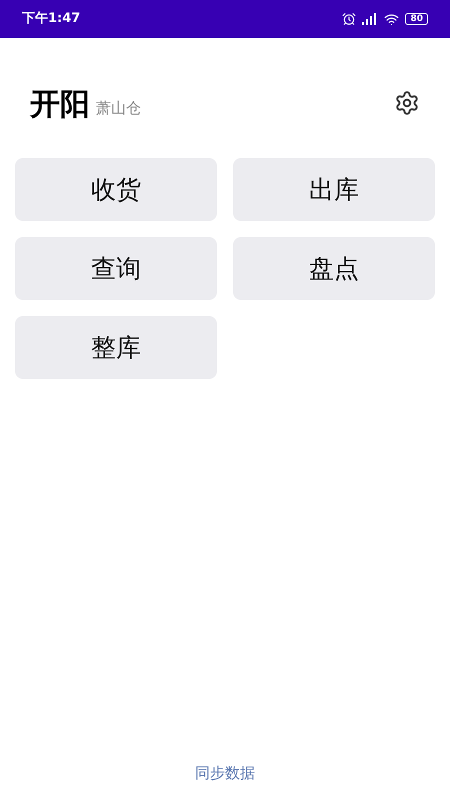 The height and width of the screenshot is (800, 450). I want to click on action-button: 查询, so click(116, 268).